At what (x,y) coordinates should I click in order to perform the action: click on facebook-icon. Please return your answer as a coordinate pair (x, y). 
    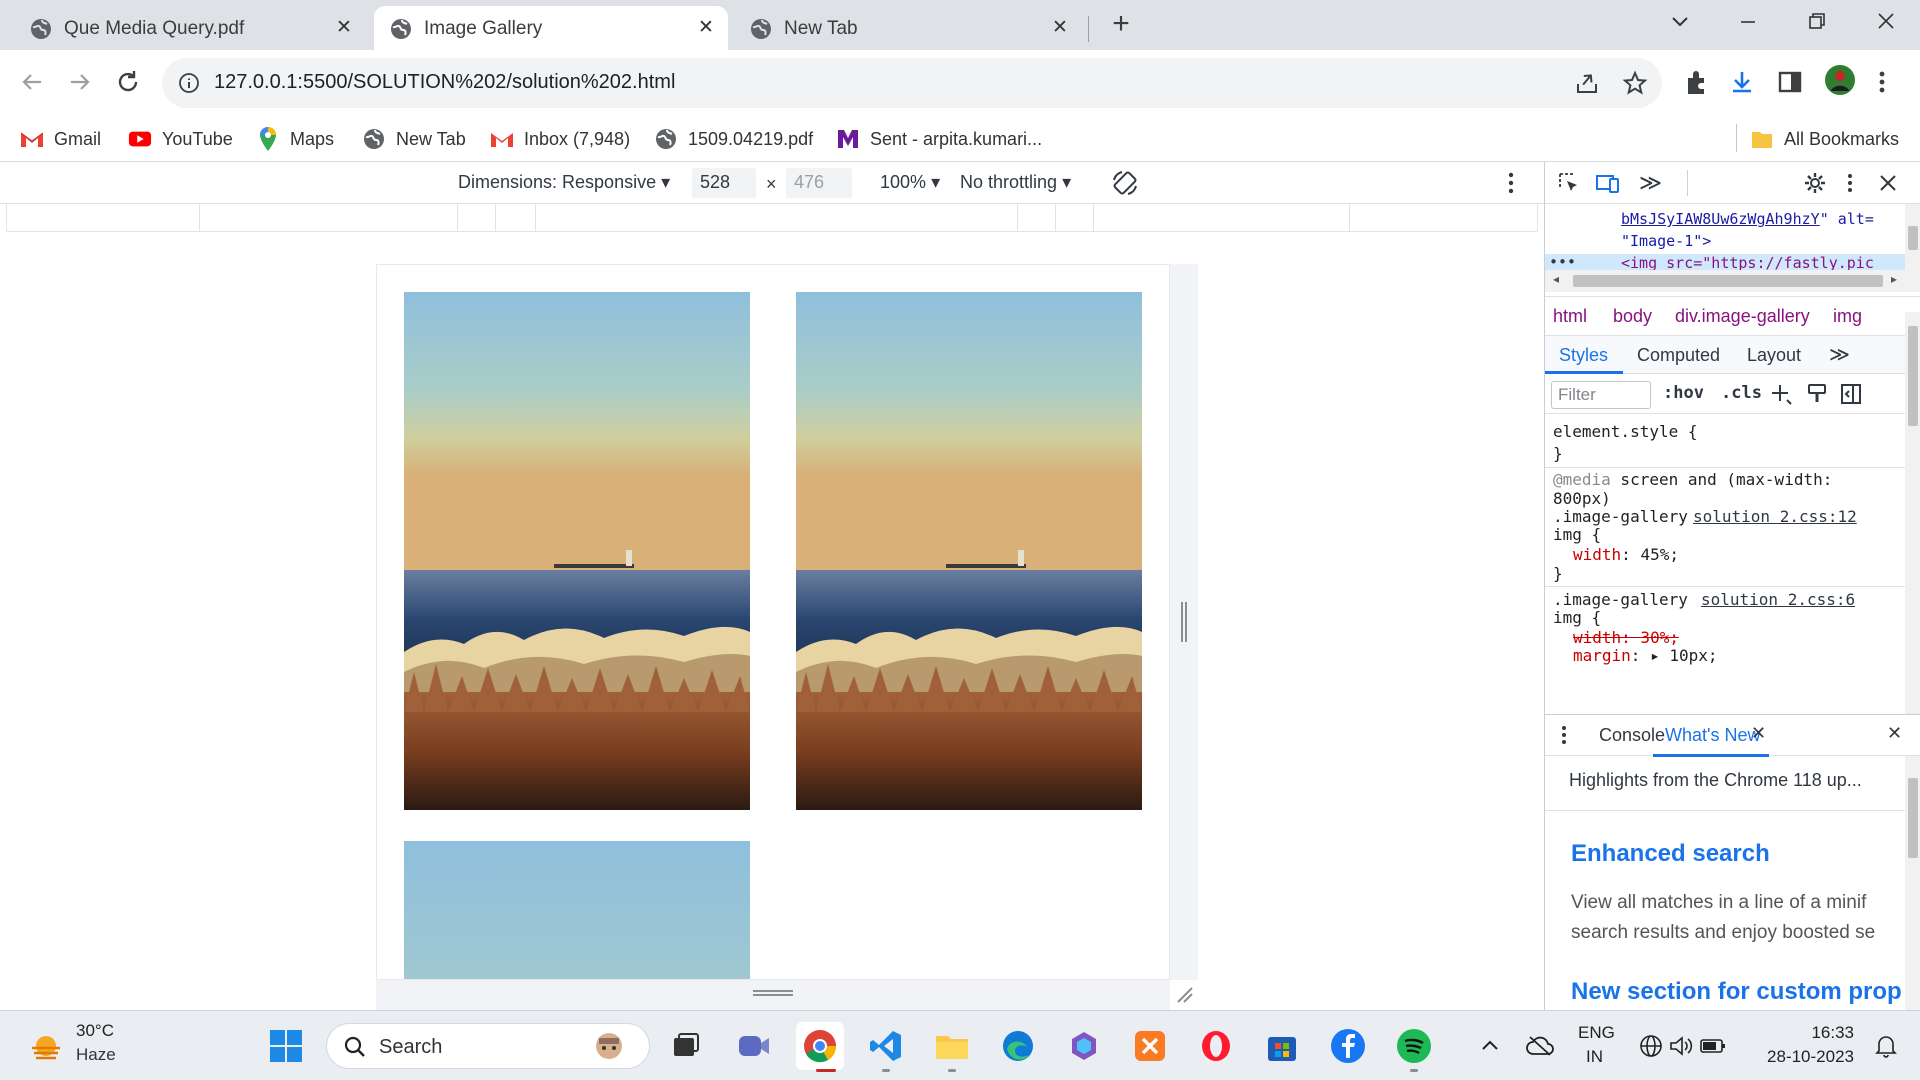
    Looking at the image, I should click on (1348, 1046).